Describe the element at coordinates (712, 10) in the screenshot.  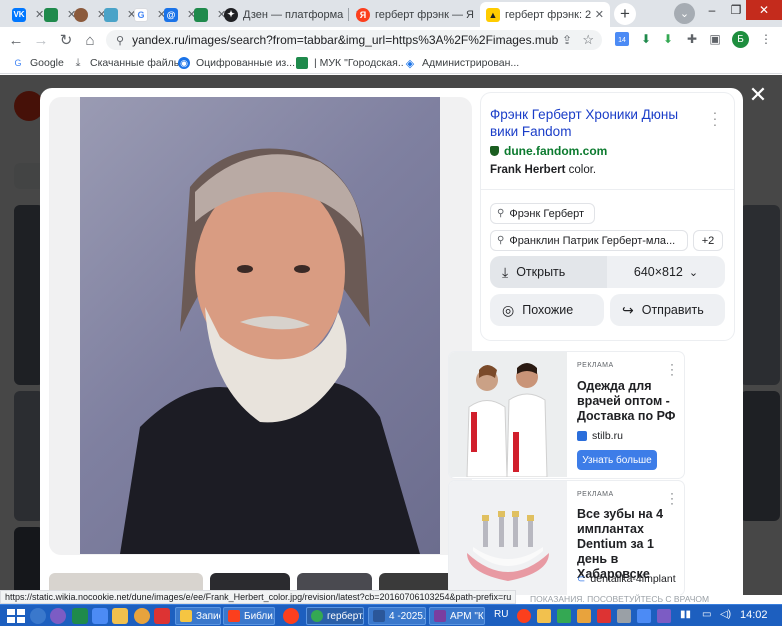
I see `minimize-button: –` at that location.